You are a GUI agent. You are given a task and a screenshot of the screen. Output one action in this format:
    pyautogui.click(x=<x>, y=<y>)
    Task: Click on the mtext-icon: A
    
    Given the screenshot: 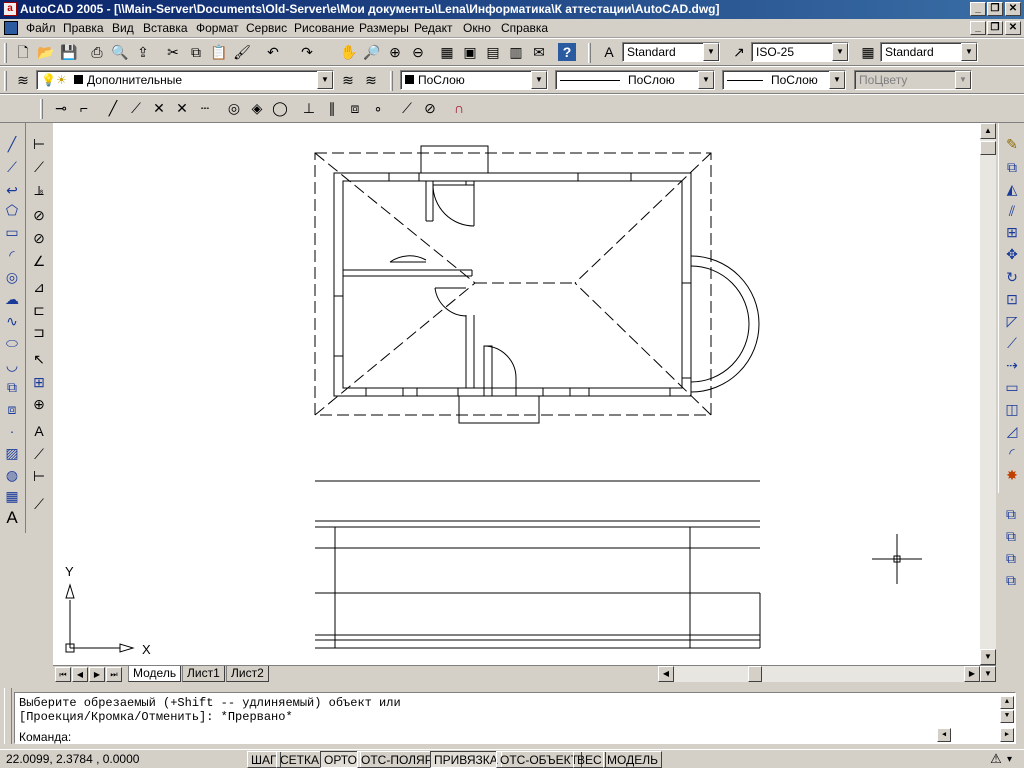 What is the action you would take?
    pyautogui.click(x=12, y=518)
    